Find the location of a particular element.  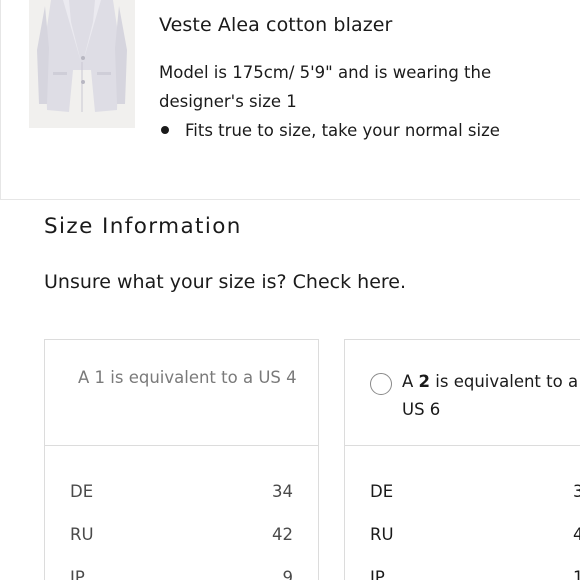

size-help-link-text: Unsure what your size is? Check here. is located at coordinates (225, 282).